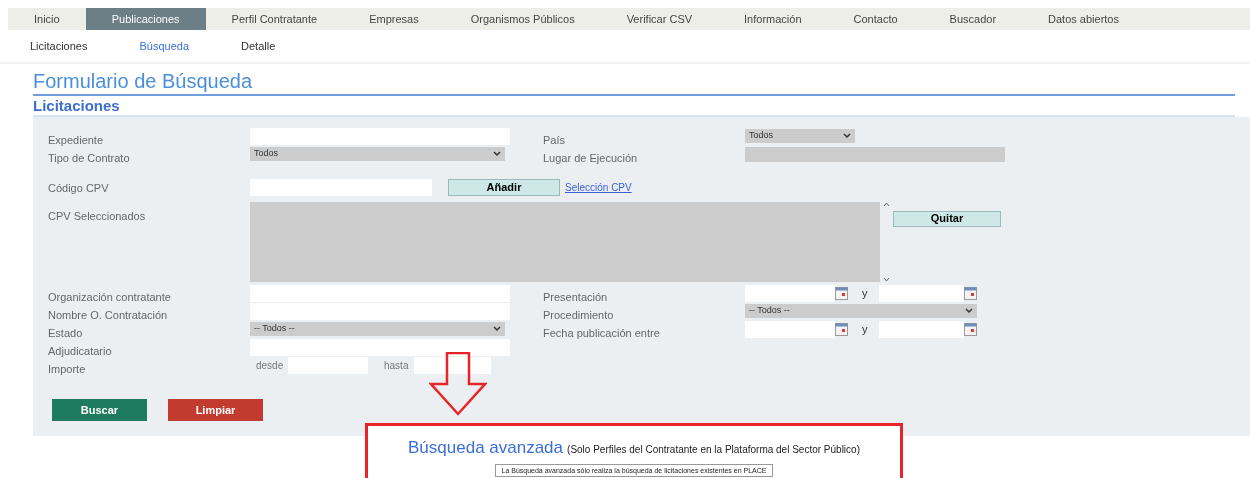 The width and height of the screenshot is (1250, 478). I want to click on scroll-up-icon, so click(886, 204).